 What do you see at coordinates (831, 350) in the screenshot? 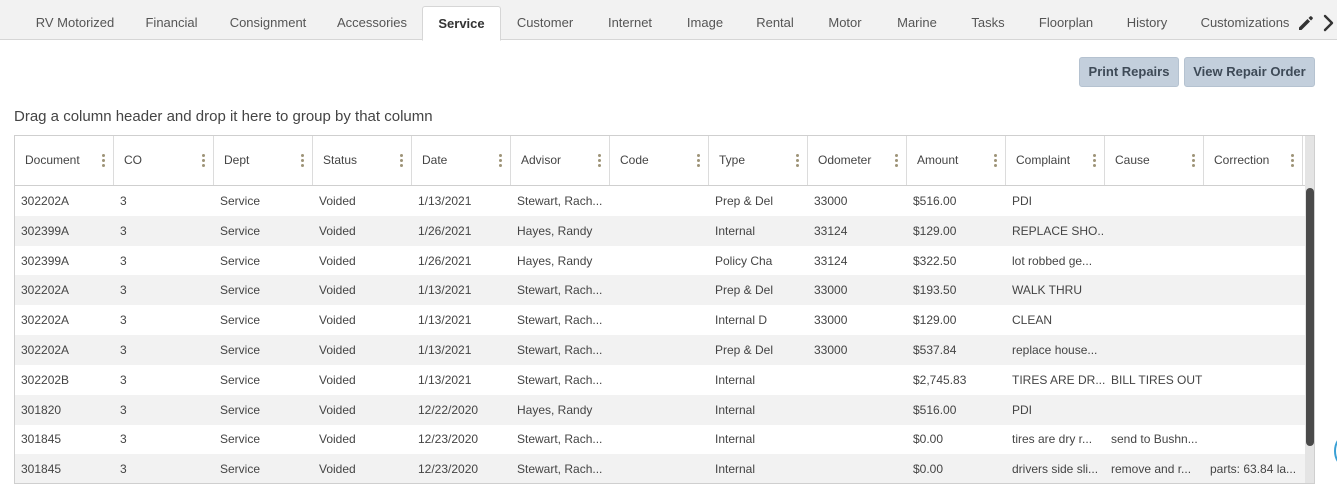
I see `cell-odometer: 33000` at bounding box center [831, 350].